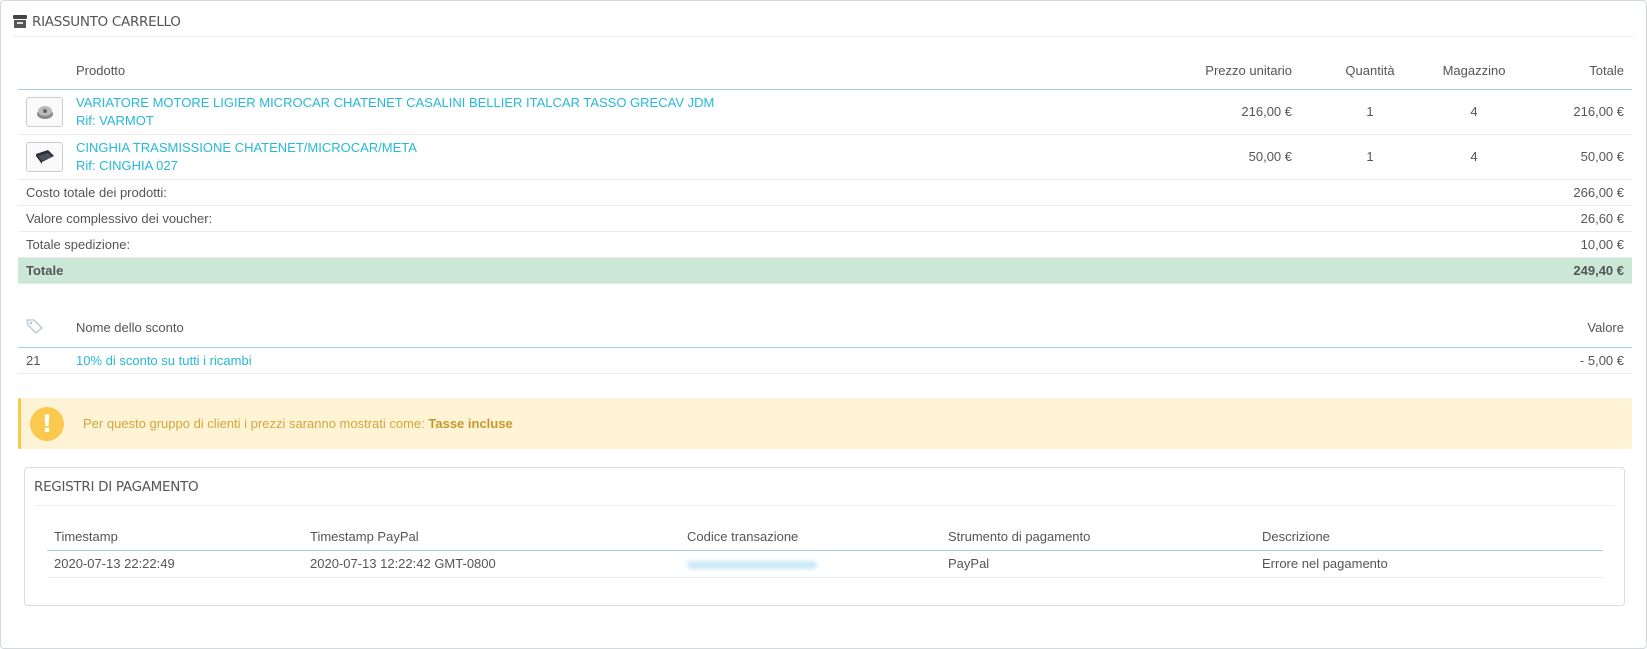 Image resolution: width=1647 pixels, height=649 pixels. What do you see at coordinates (115, 120) in the screenshot?
I see `product-ref-link: Rif: VARMOT` at bounding box center [115, 120].